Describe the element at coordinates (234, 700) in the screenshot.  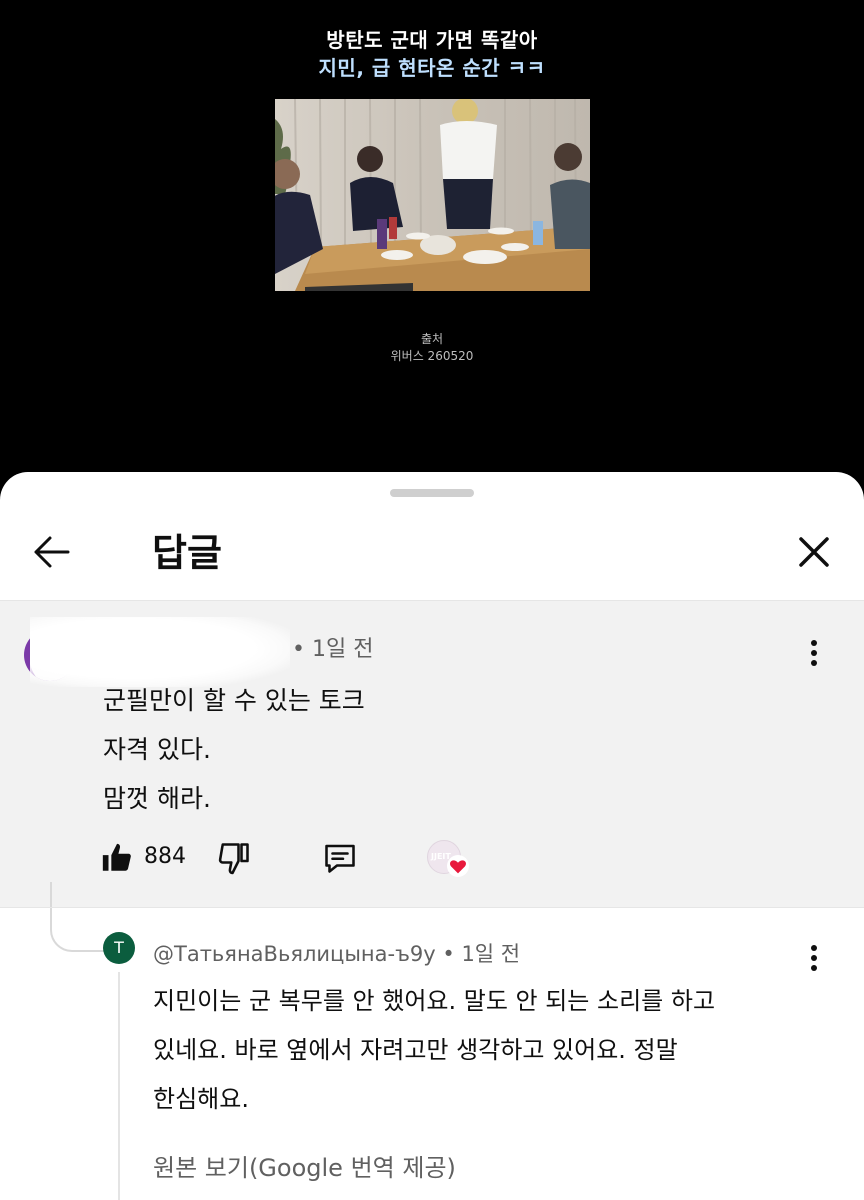
I see `comment-line: 군필만이 할 수 있는 토크` at that location.